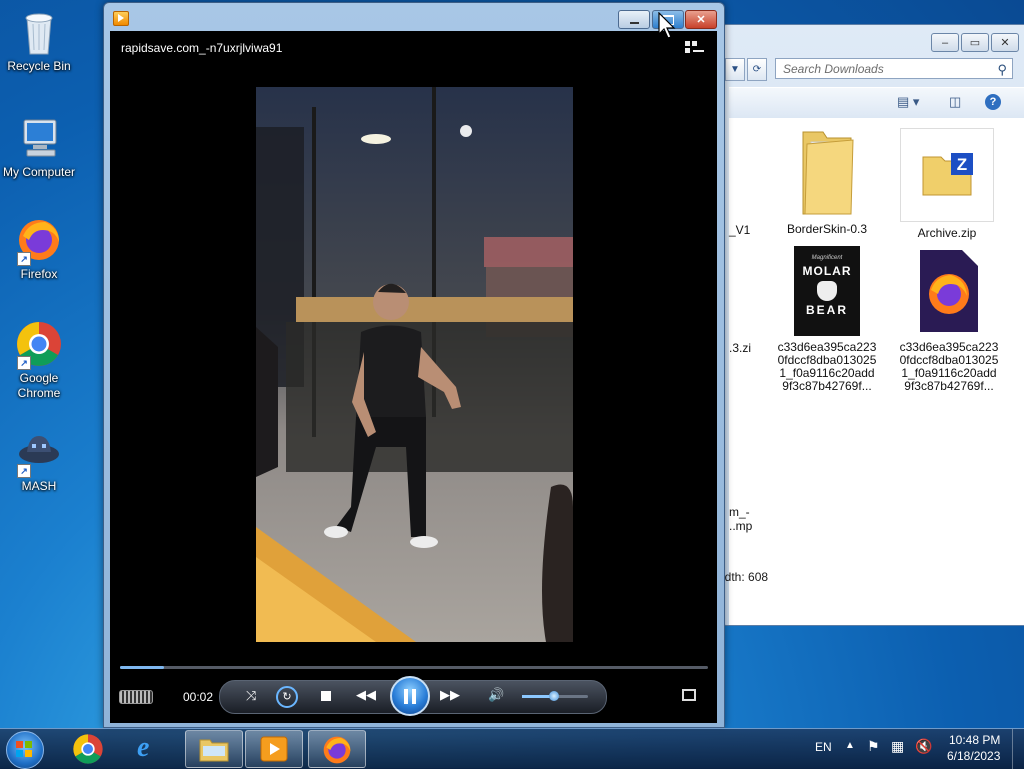 The image size is (1024, 769). I want to click on volume-slider-thumb, so click(553, 696).